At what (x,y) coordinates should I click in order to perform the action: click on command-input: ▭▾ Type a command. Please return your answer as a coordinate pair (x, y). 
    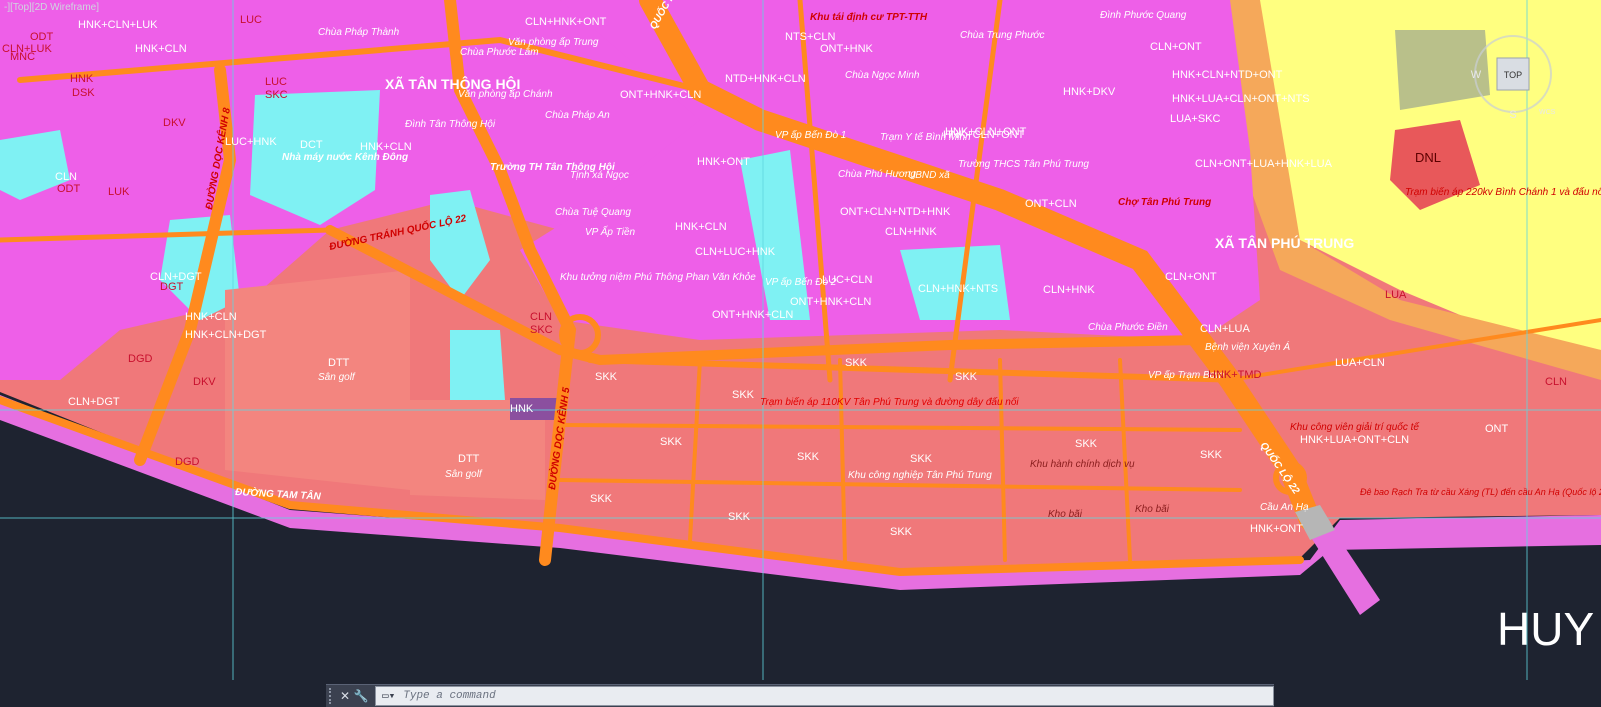
    Looking at the image, I should click on (824, 696).